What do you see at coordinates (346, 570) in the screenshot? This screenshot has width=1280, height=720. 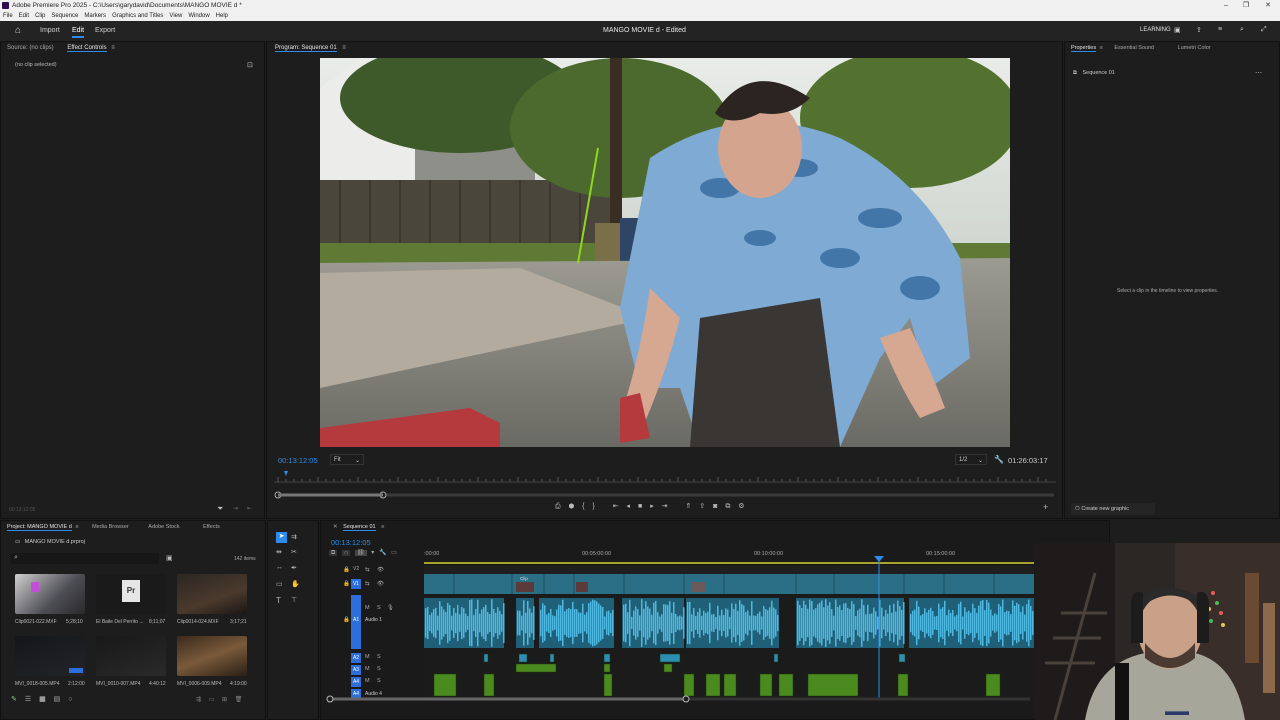 I see `lock-icon: 🔒` at bounding box center [346, 570].